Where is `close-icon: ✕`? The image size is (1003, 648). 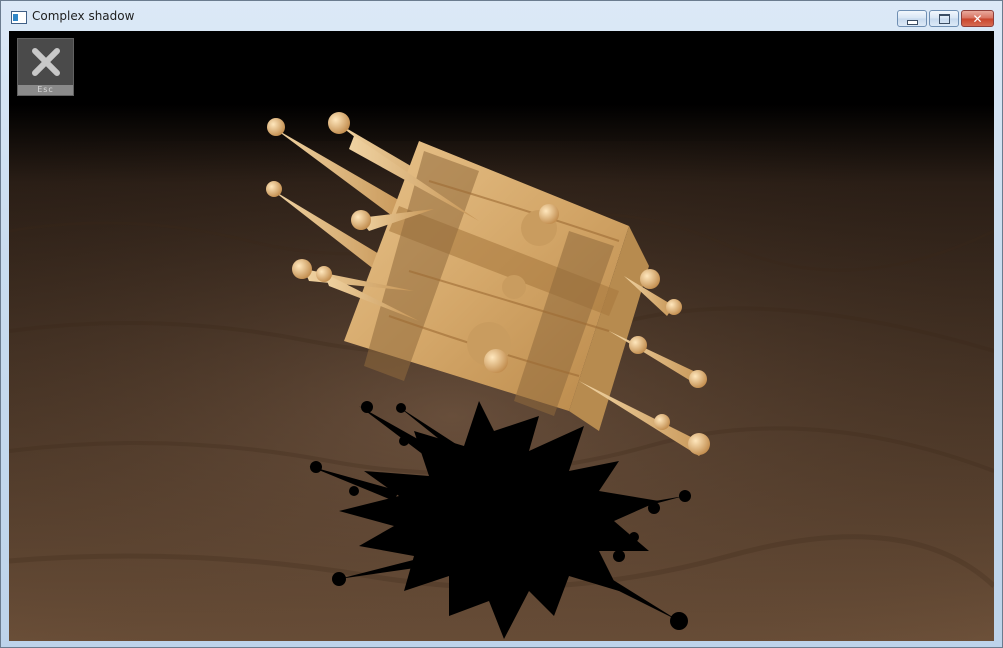
close-icon: ✕ is located at coordinates (977, 18).